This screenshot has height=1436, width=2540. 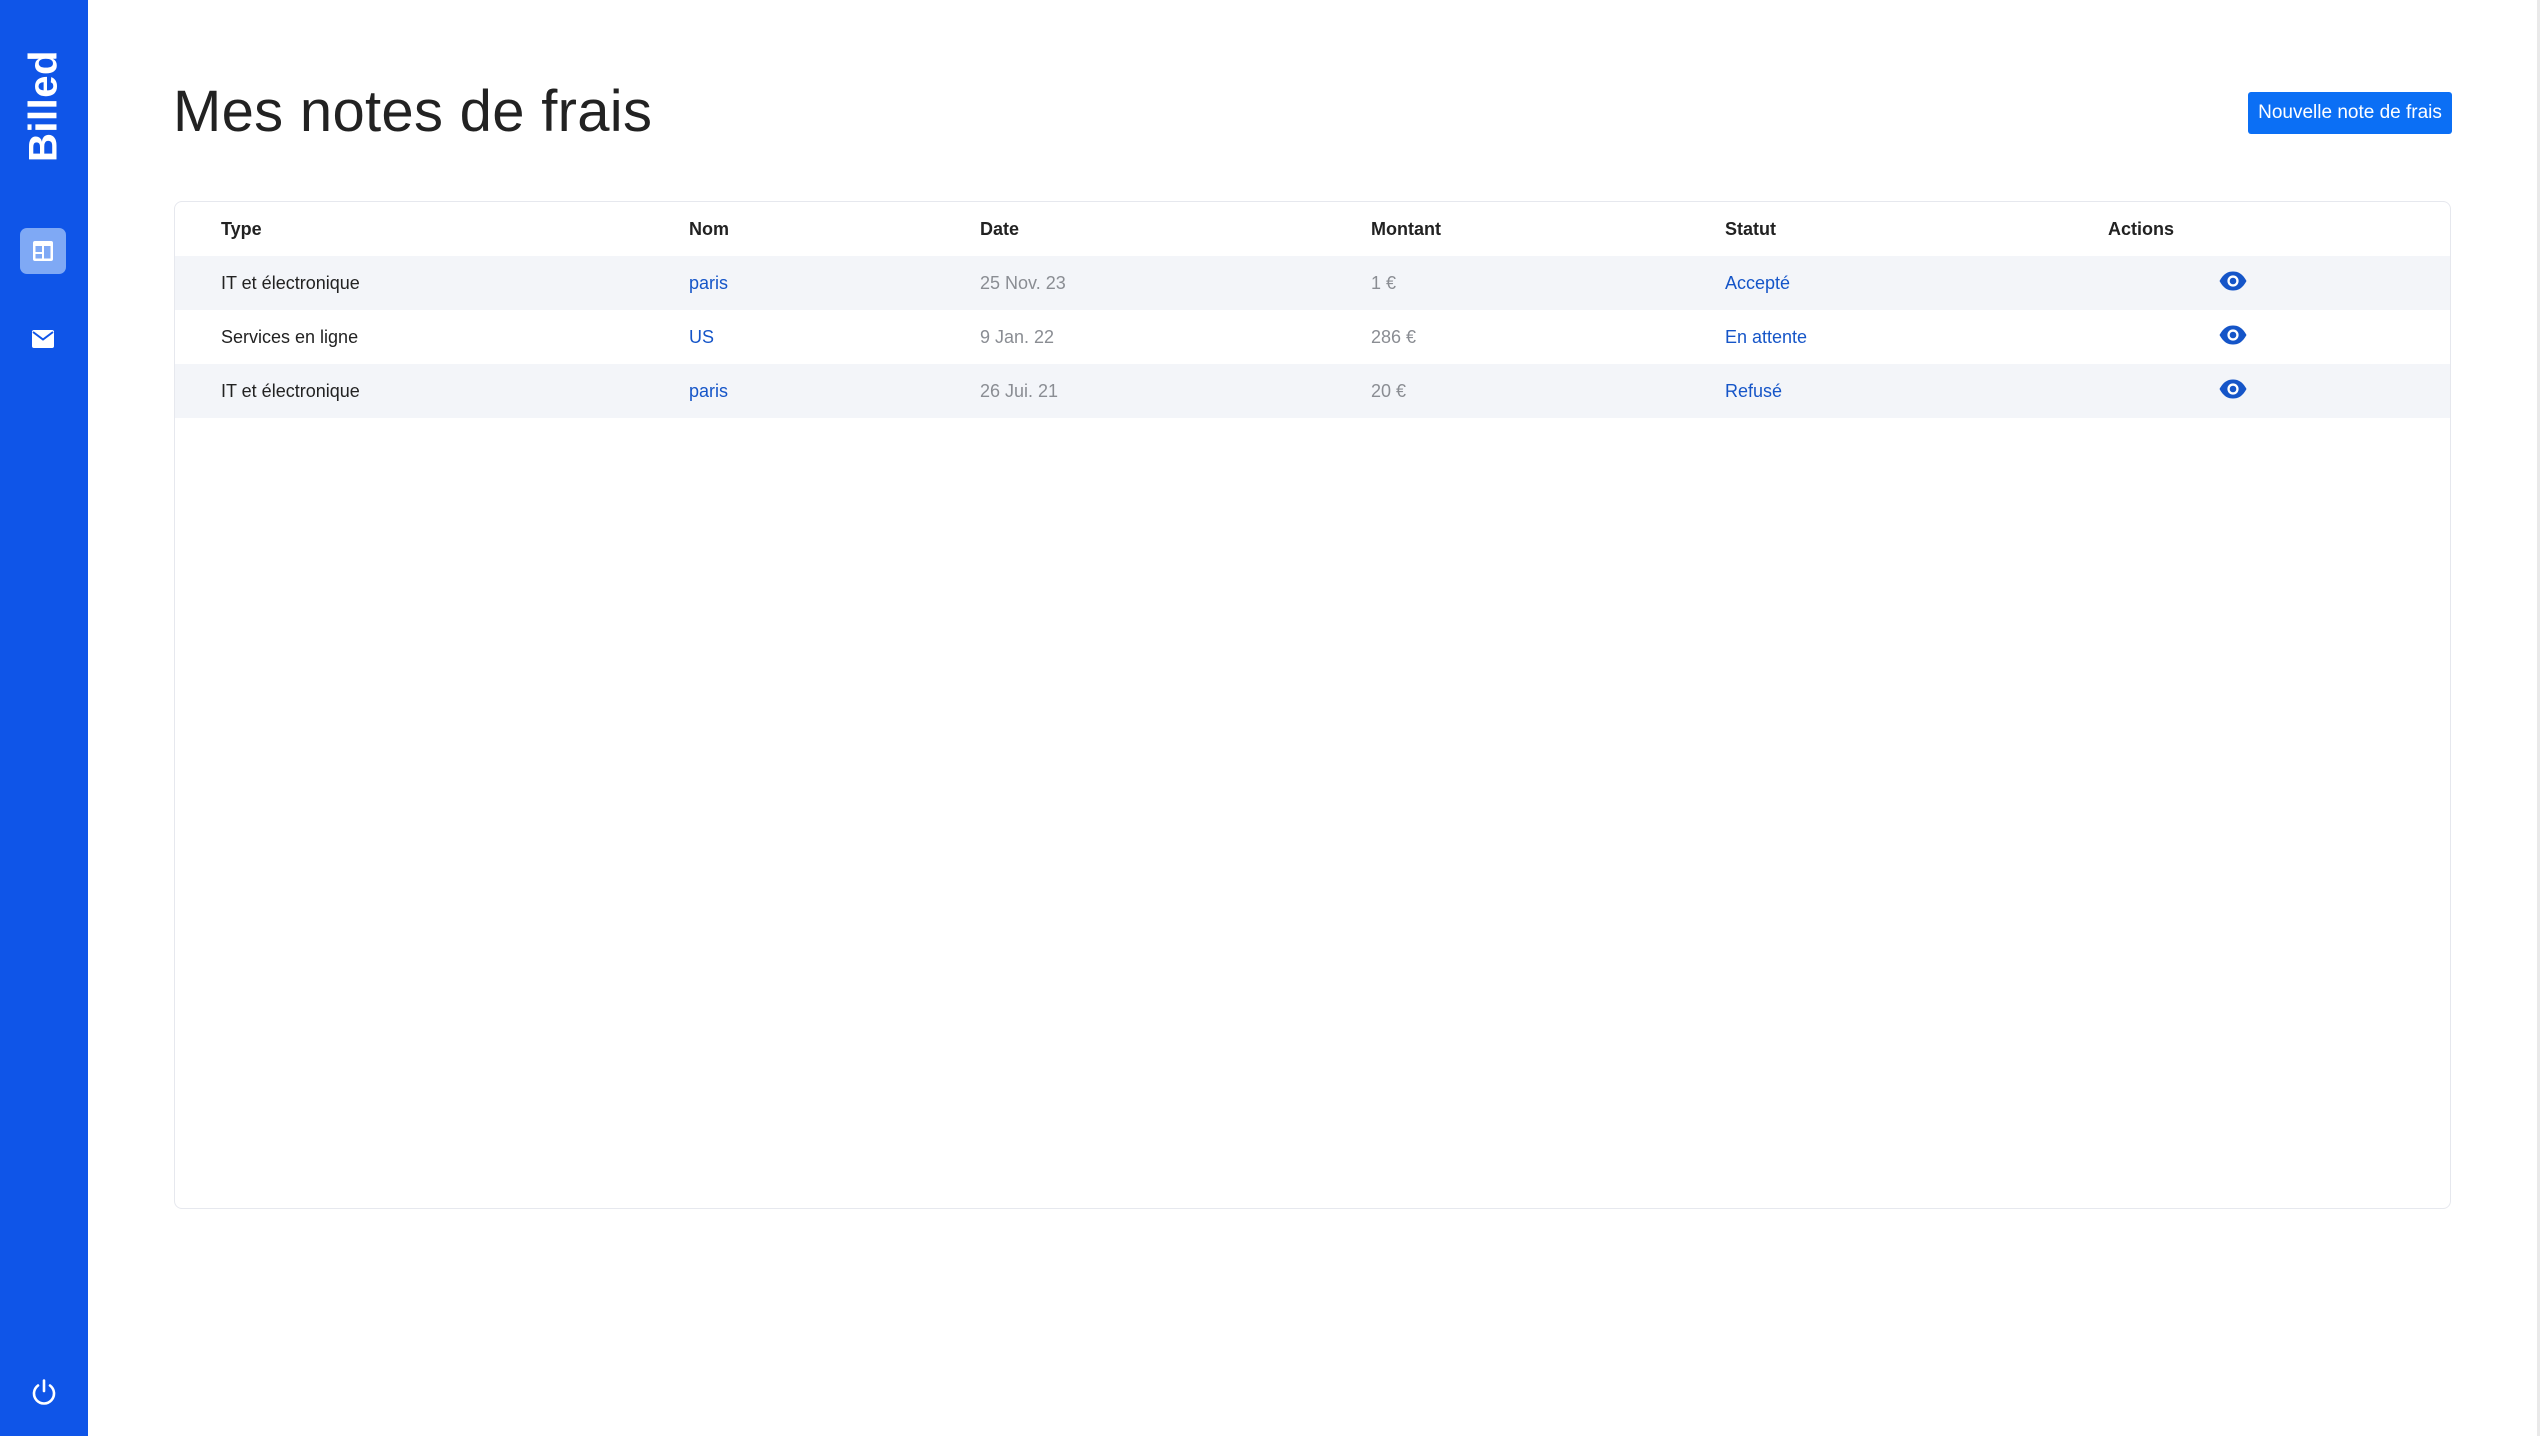 What do you see at coordinates (1175, 283) in the screenshot?
I see `cell-date: 25 Nov. 23` at bounding box center [1175, 283].